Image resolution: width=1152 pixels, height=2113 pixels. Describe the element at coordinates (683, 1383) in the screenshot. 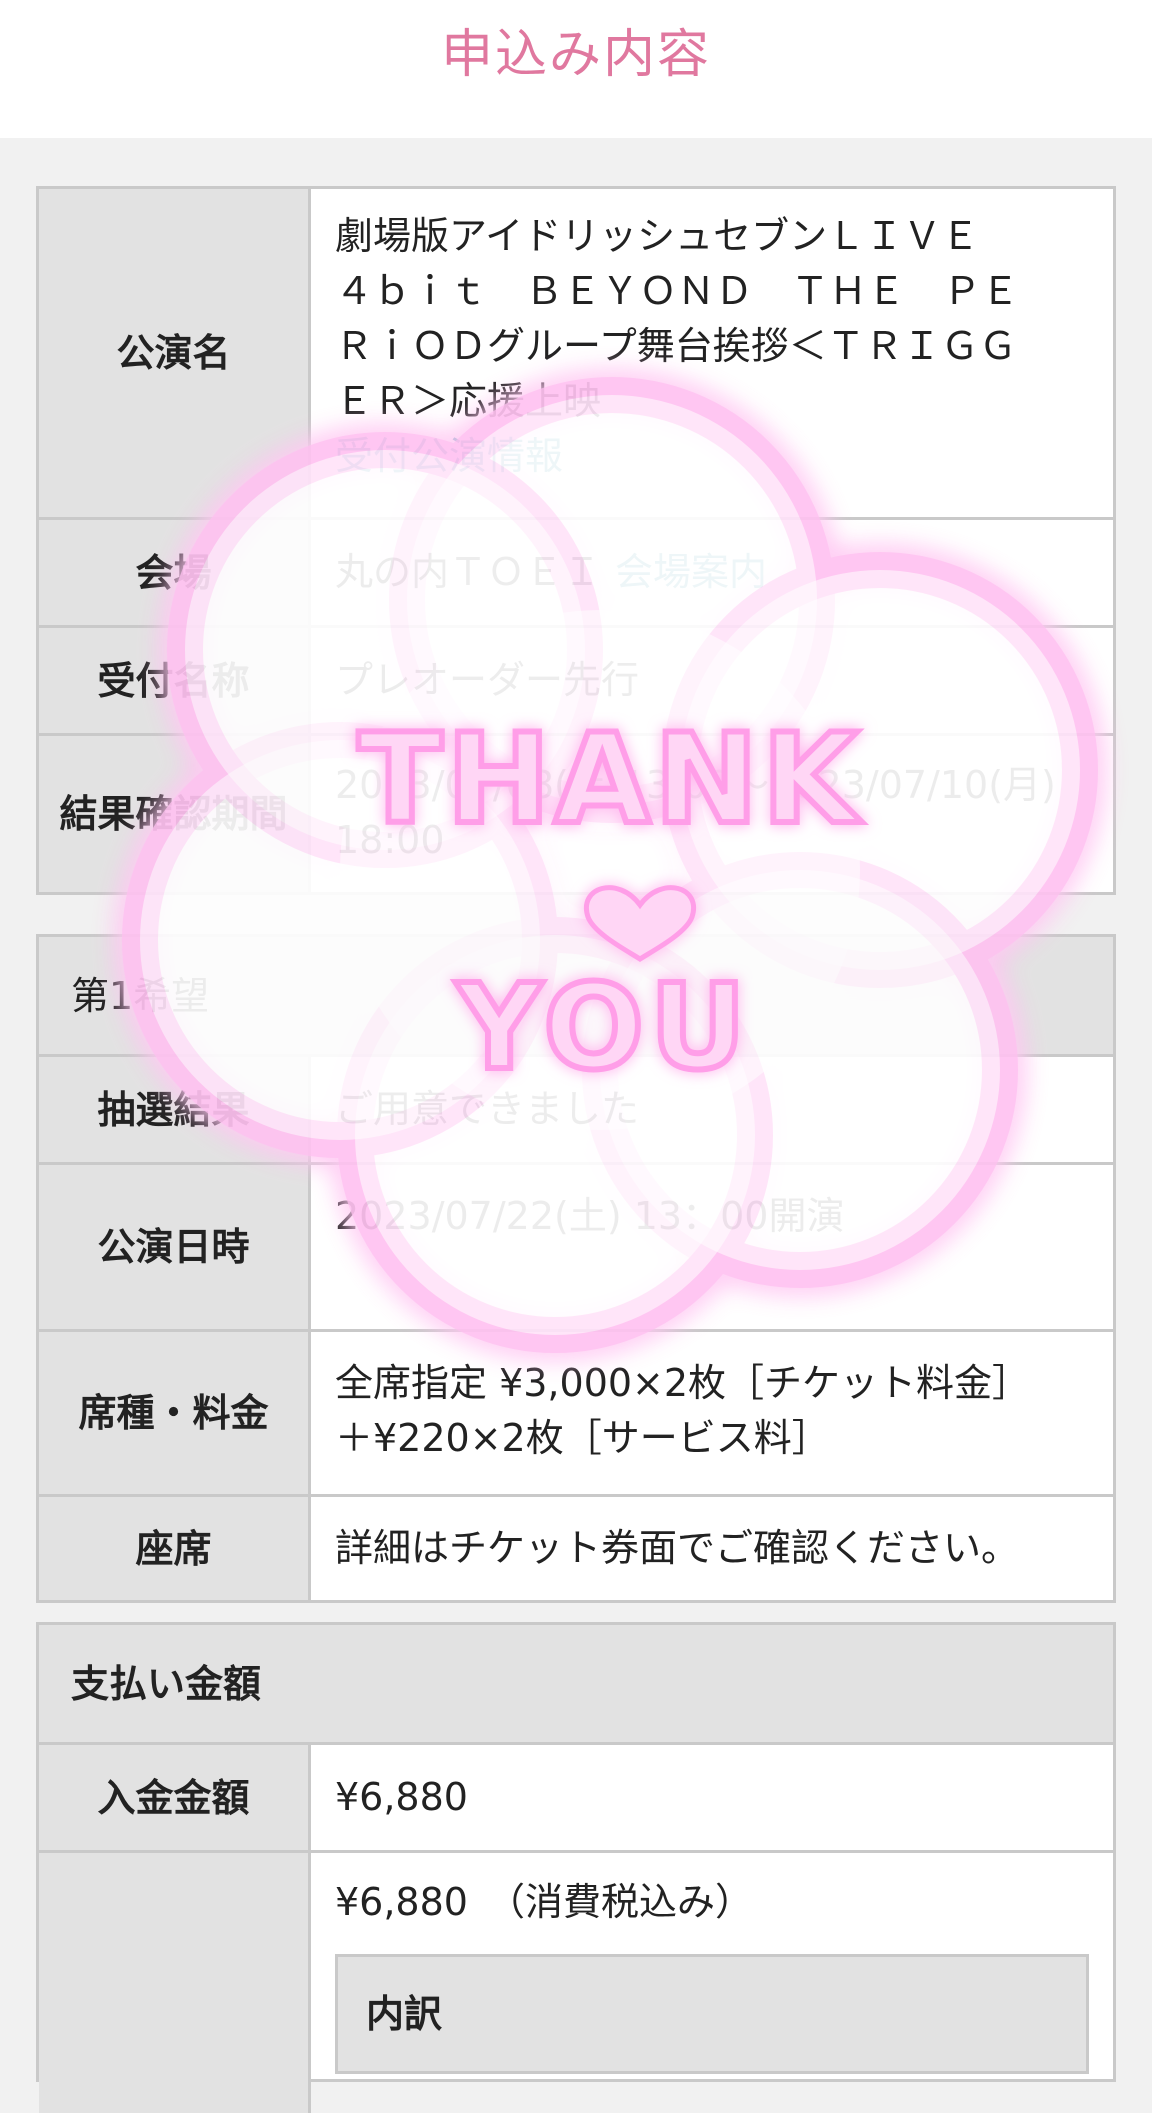

I see `seat-type-value: 全席指定 ¥3,000×2枚［チケット料金］` at that location.